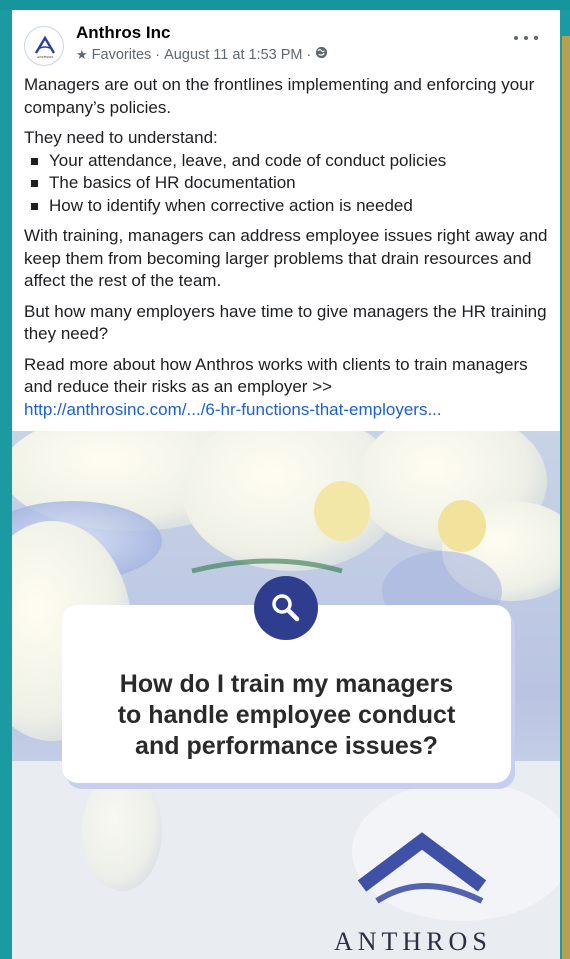 The height and width of the screenshot is (959, 570). Describe the element at coordinates (45, 57) in the screenshot. I see `avatar-wordmark: ANTHROS` at that location.